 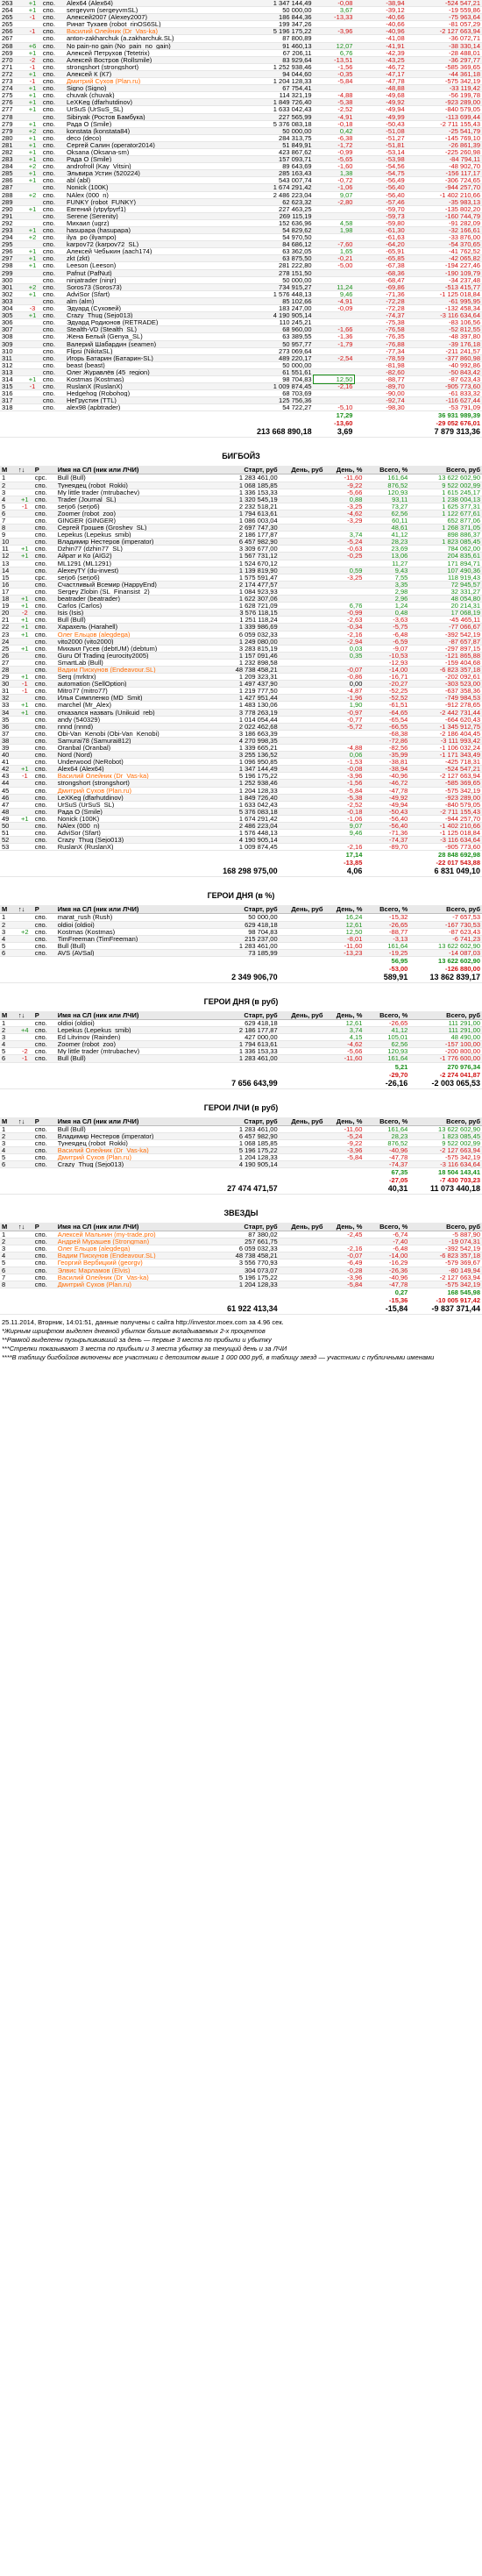 What do you see at coordinates (344, 635) in the screenshot?
I see `day-percent-cell: -2,16` at bounding box center [344, 635].